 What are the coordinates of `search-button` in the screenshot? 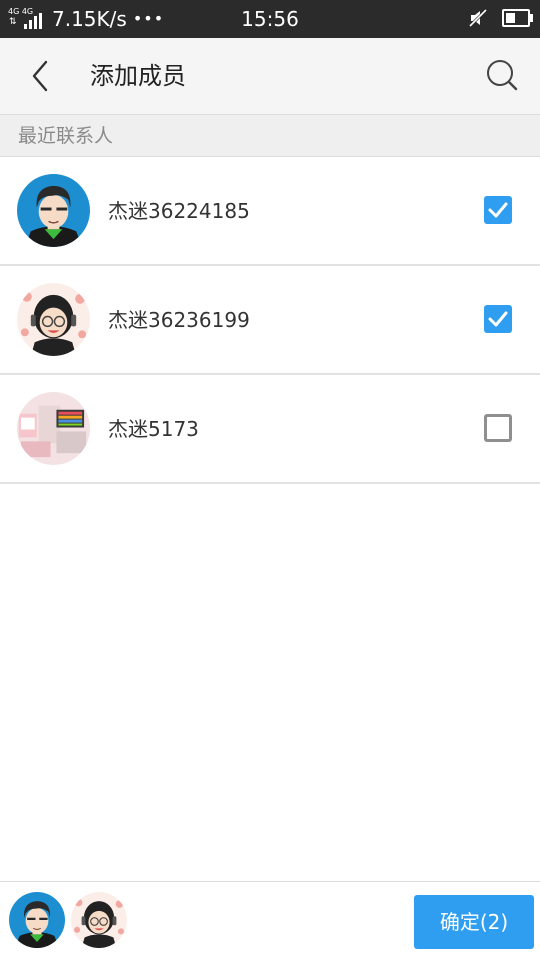 It's located at (502, 76).